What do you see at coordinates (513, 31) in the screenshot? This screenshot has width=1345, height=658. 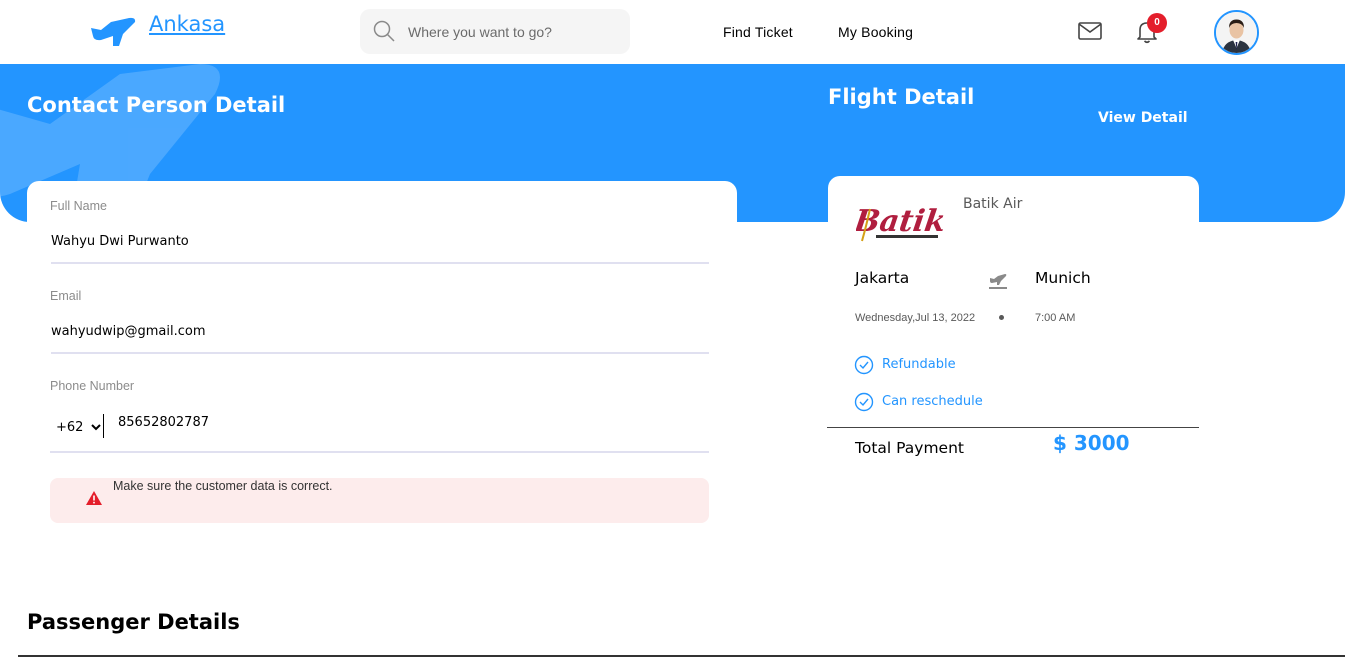 I see `search-input` at bounding box center [513, 31].